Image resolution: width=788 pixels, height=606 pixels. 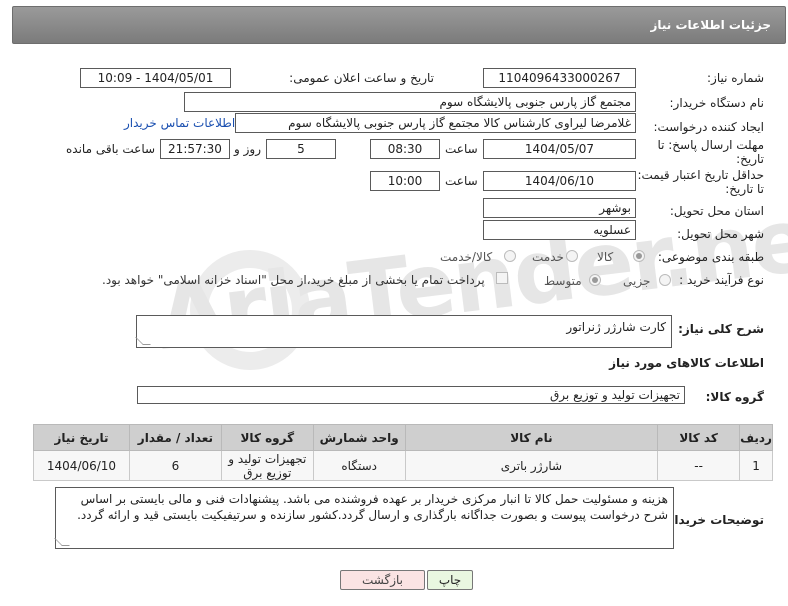 I want to click on process-type-label: نوع فرآیند خرید :, so click(x=721, y=280).